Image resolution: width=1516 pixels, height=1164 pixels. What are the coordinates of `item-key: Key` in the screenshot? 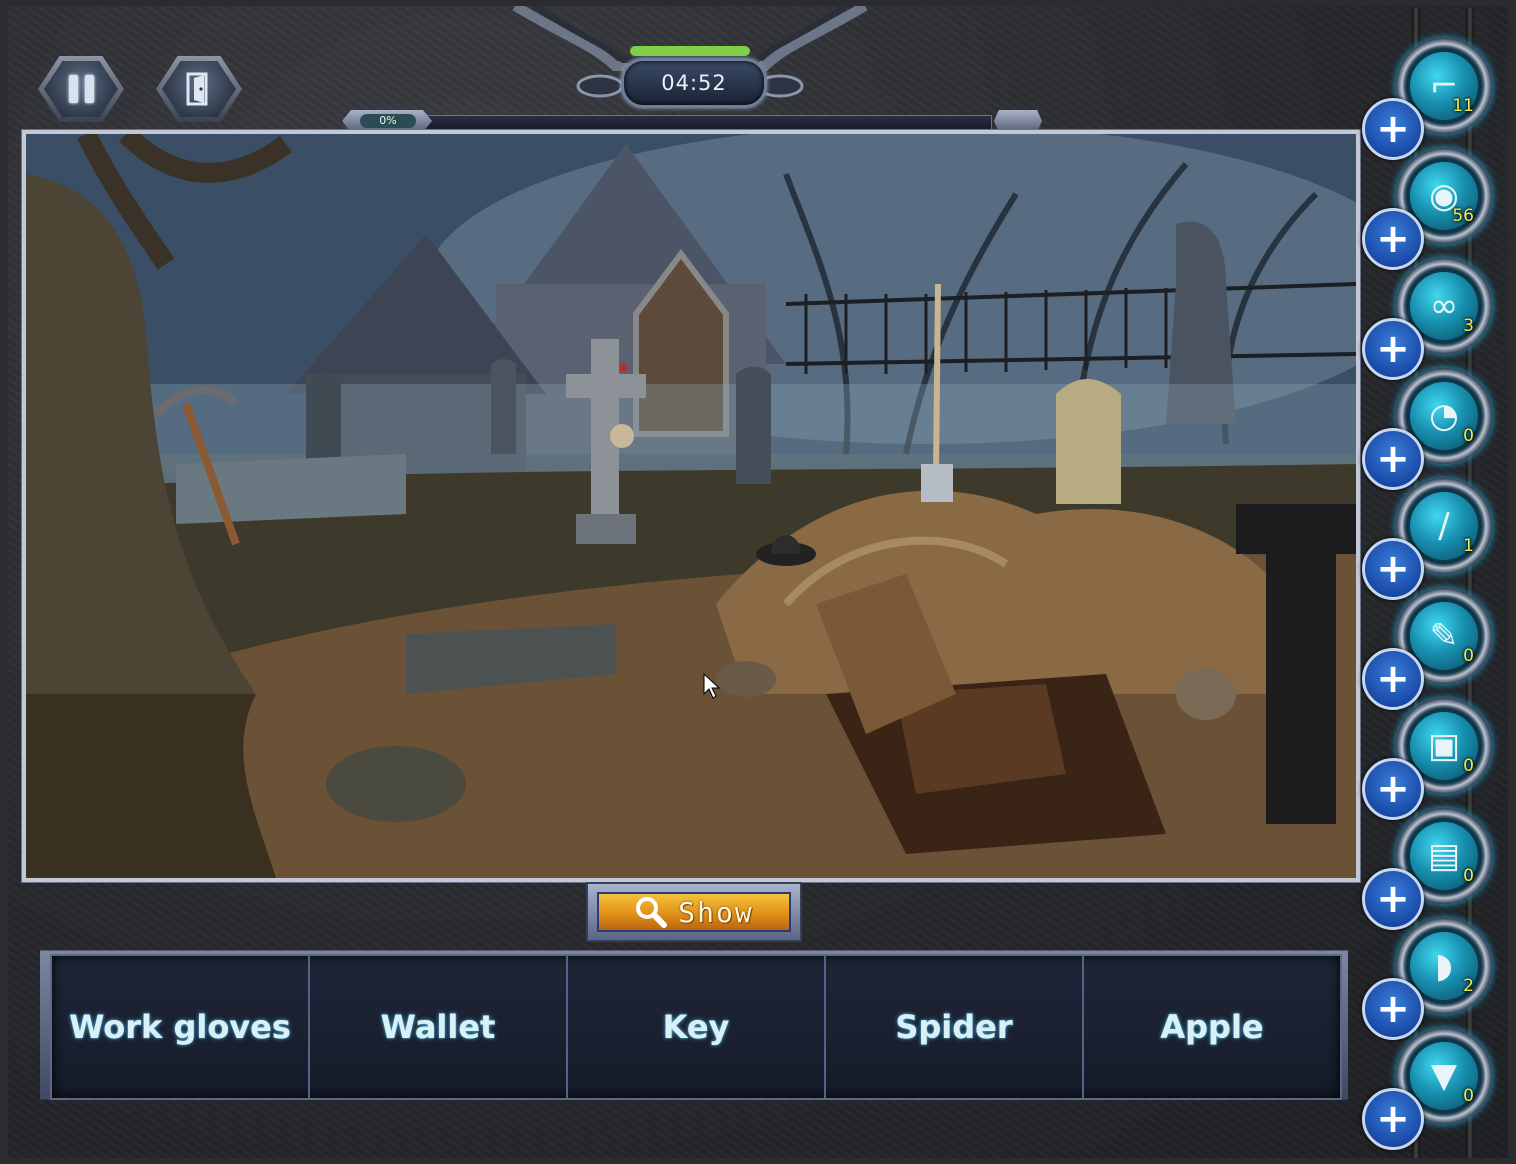 It's located at (697, 1027).